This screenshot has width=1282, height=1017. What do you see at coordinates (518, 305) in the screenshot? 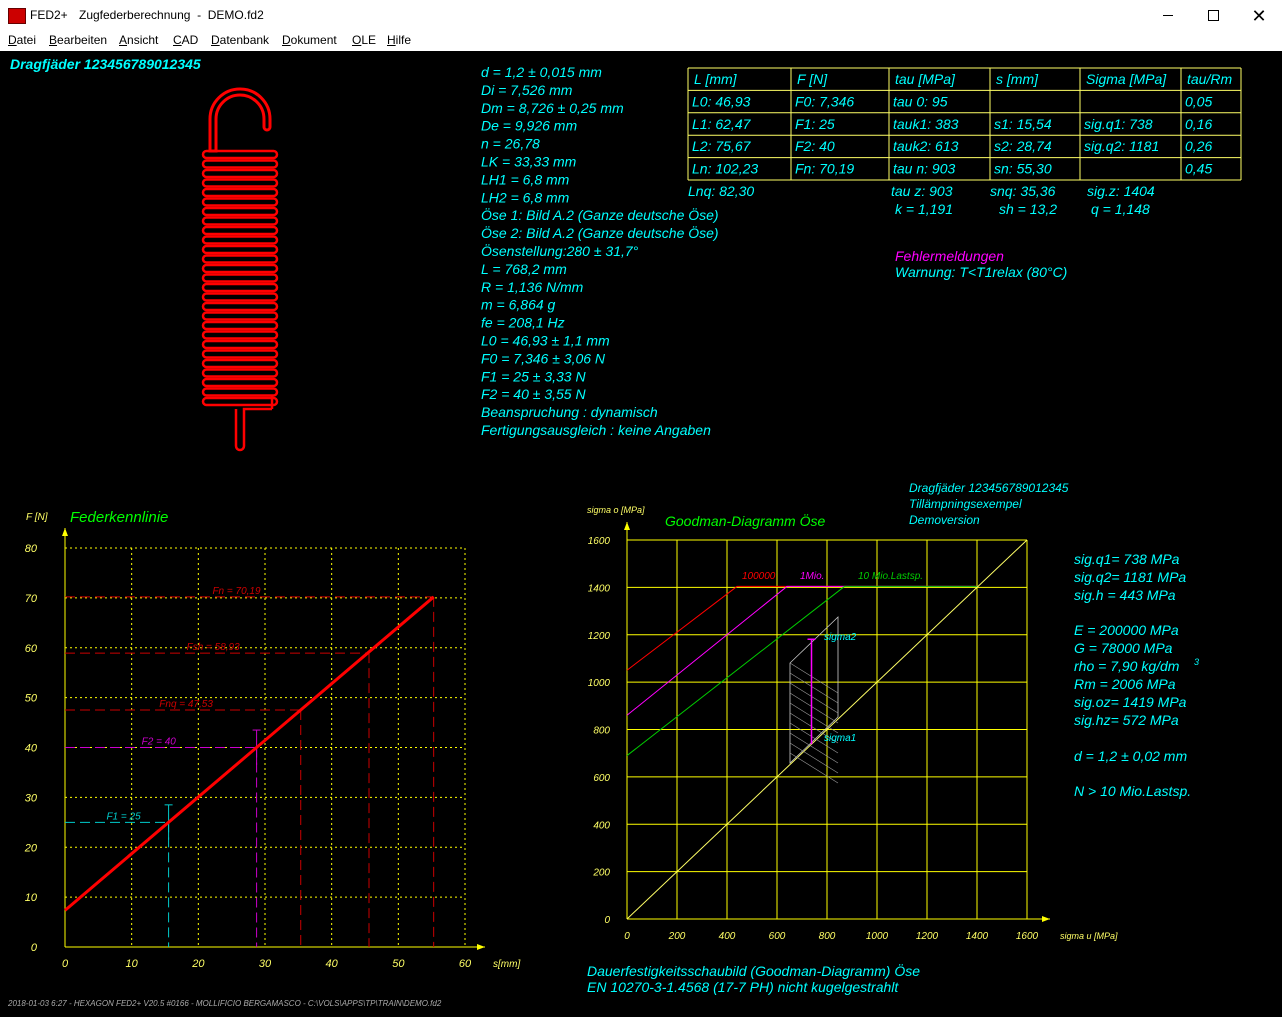
I see `param-line: m = 6,864 g` at bounding box center [518, 305].